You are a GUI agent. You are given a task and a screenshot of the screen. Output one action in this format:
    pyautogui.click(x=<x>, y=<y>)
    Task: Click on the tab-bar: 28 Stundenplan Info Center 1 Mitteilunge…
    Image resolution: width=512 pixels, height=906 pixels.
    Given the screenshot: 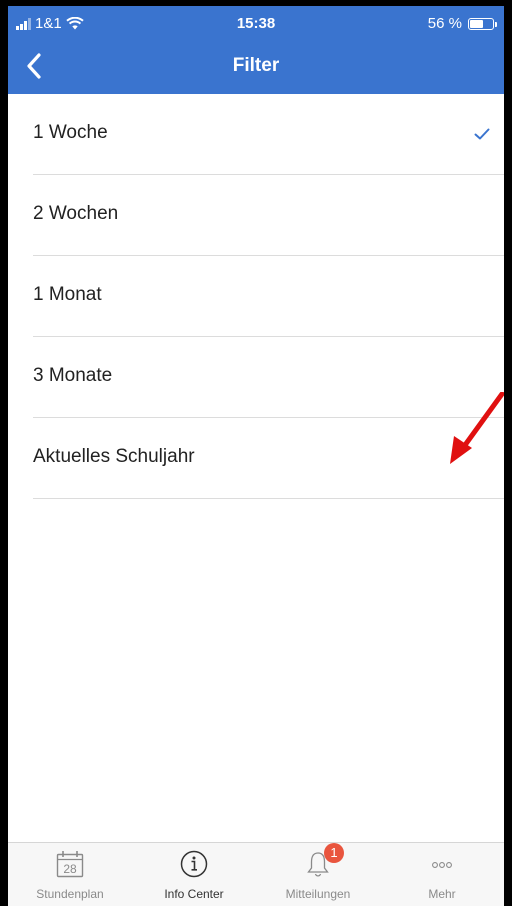 What is the action you would take?
    pyautogui.click(x=256, y=874)
    